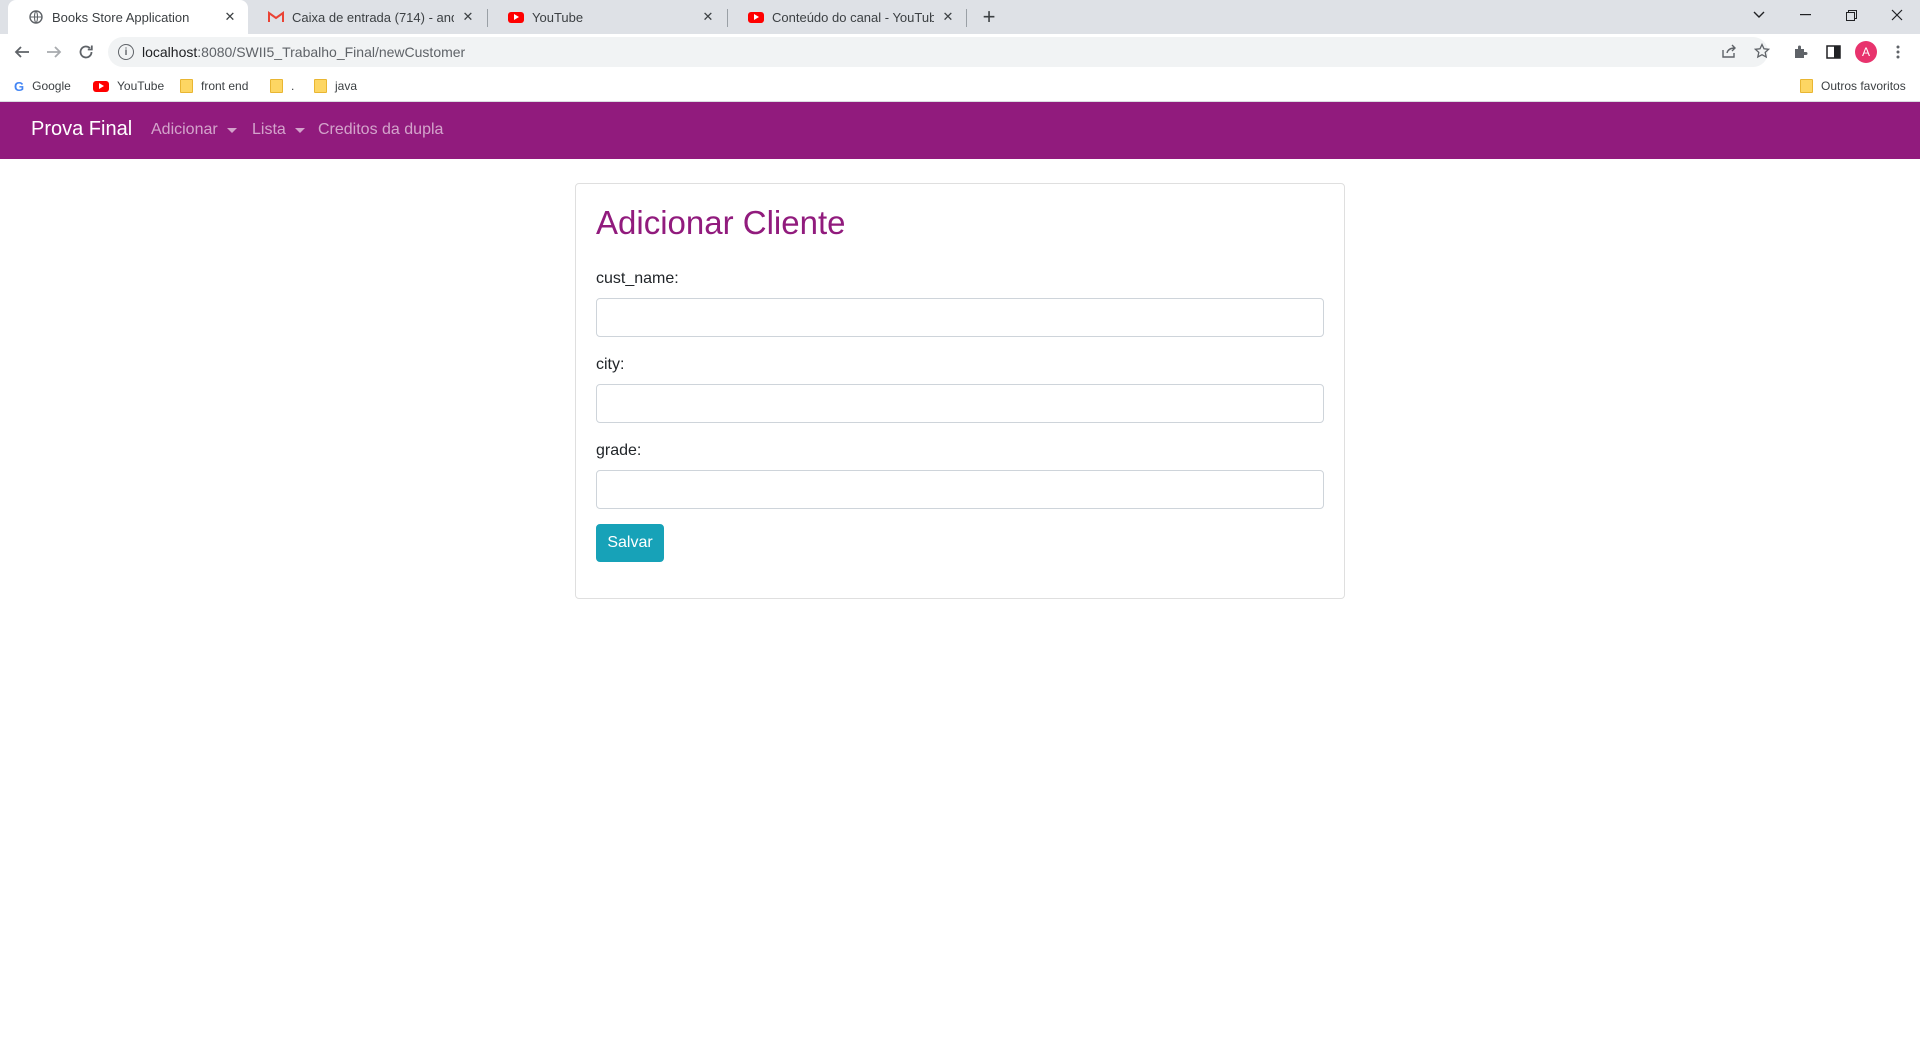  Describe the element at coordinates (721, 222) in the screenshot. I see `page-title: Adicionar Cliente` at that location.